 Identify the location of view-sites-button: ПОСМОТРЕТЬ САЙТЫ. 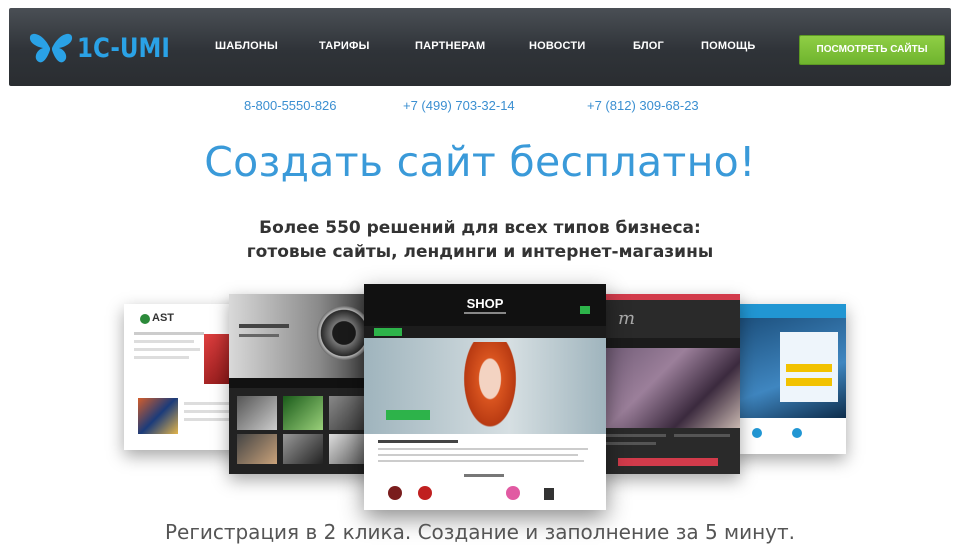
(872, 50).